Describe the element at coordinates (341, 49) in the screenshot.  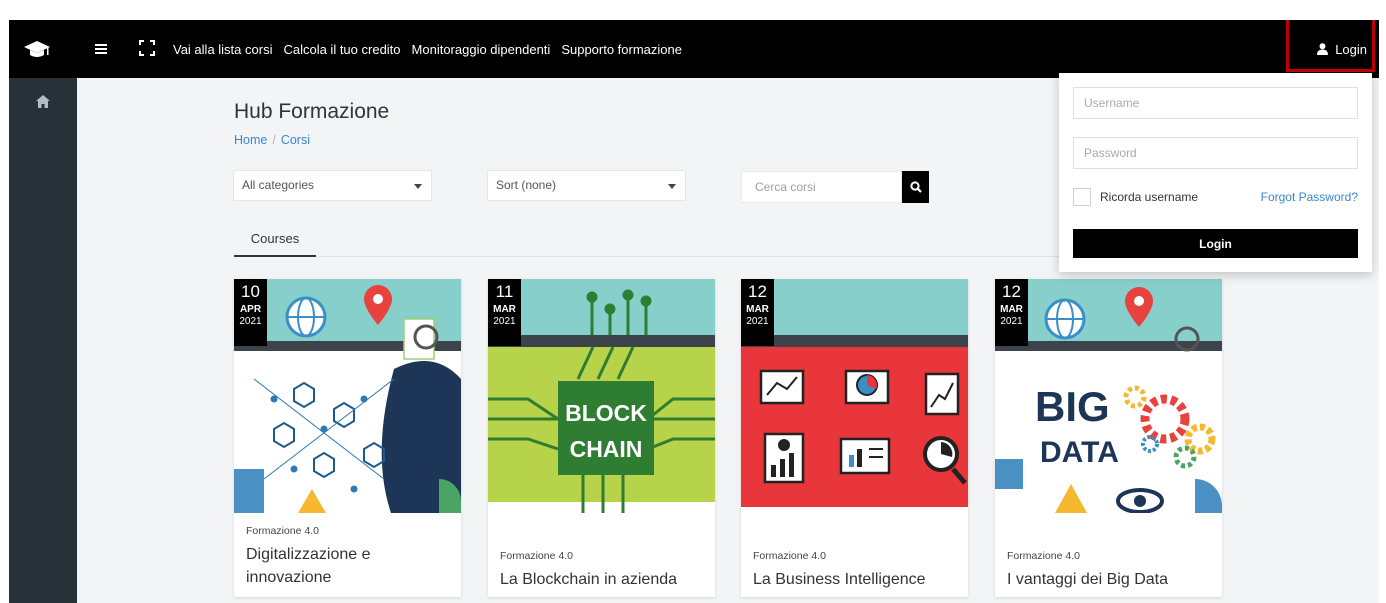
I see `nav-link-credit-calculator: Calcola il tuo credito` at that location.